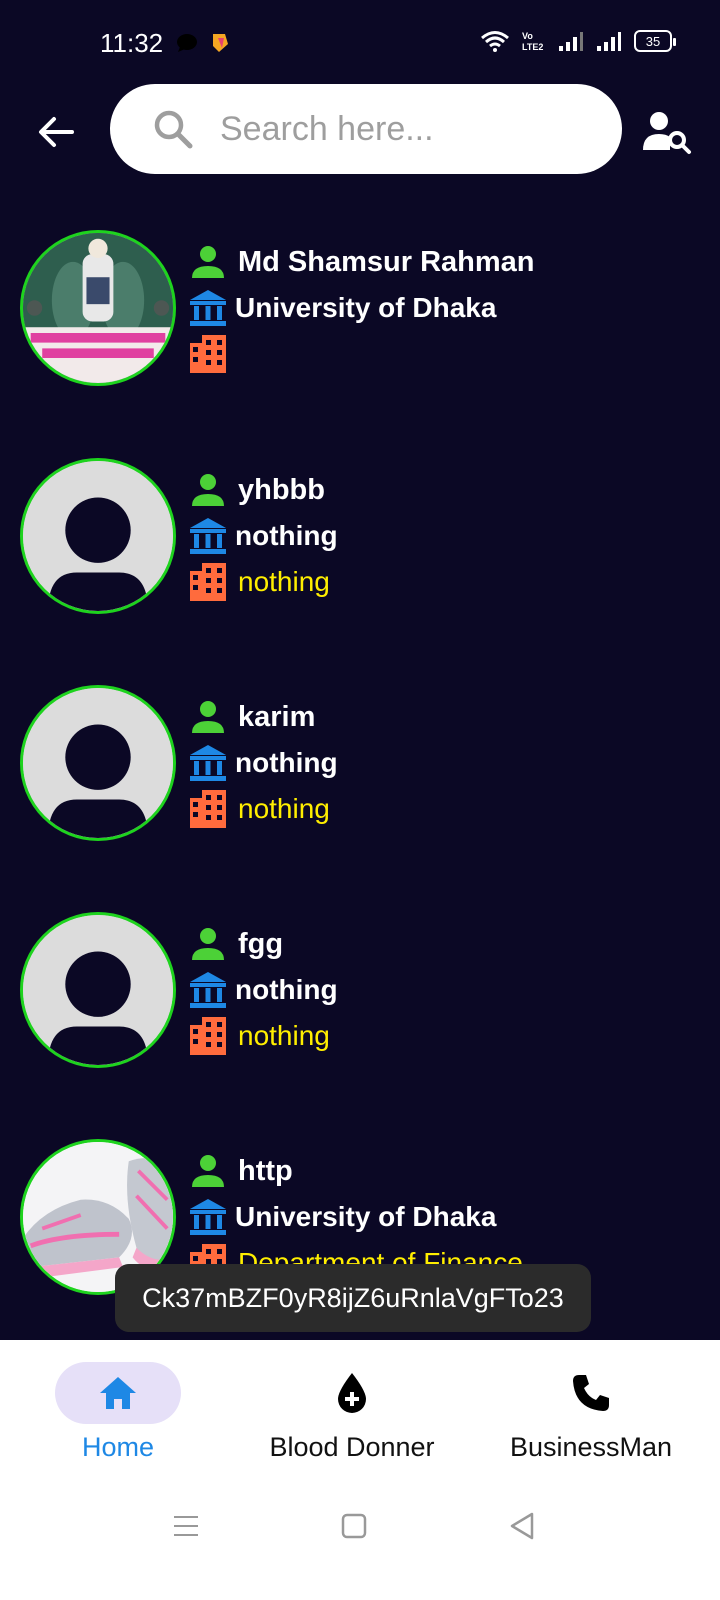  I want to click on nav-item-businessman: BusinessMan, so click(591, 1405).